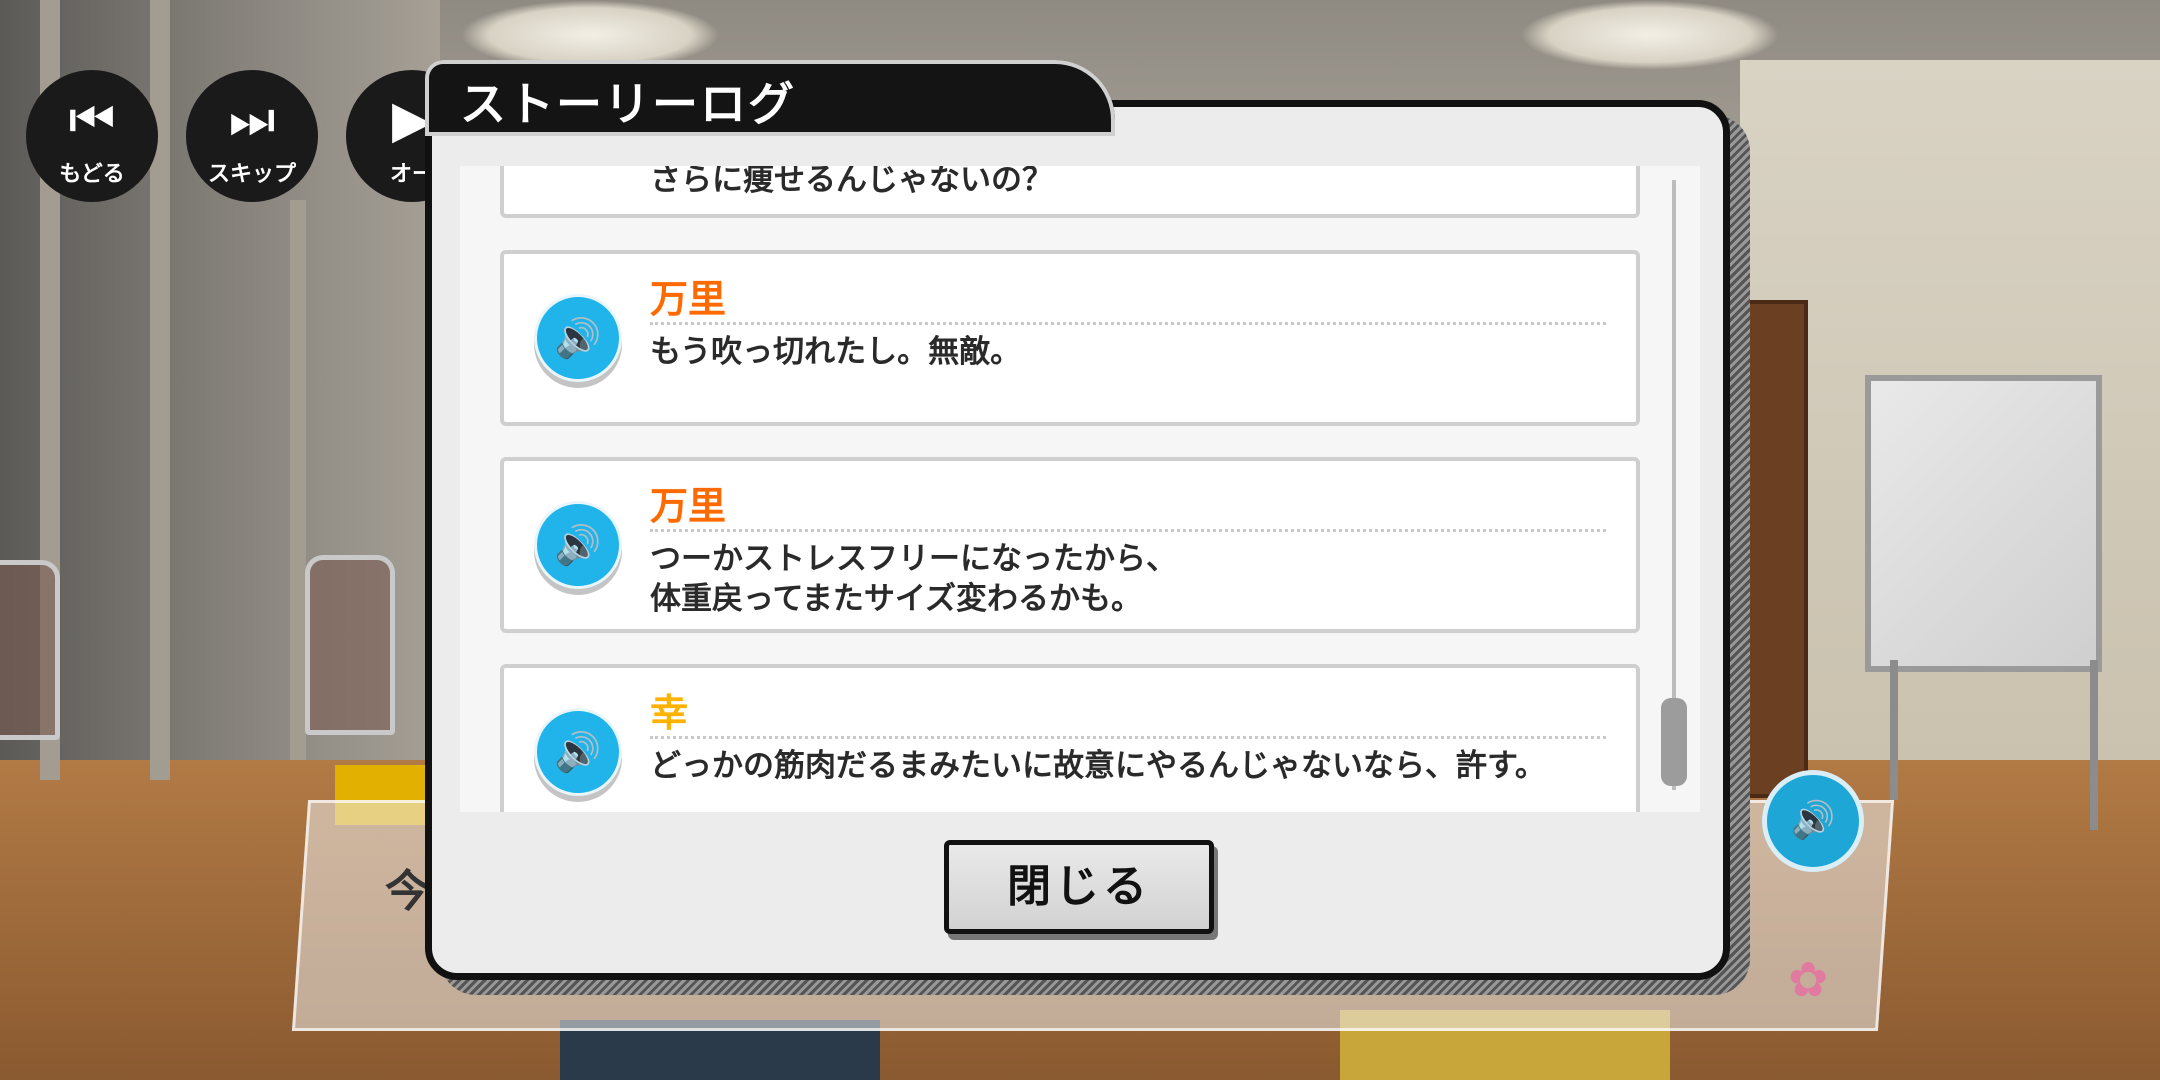 The image size is (2160, 1080). What do you see at coordinates (1650, 35) in the screenshot?
I see `chandelier` at bounding box center [1650, 35].